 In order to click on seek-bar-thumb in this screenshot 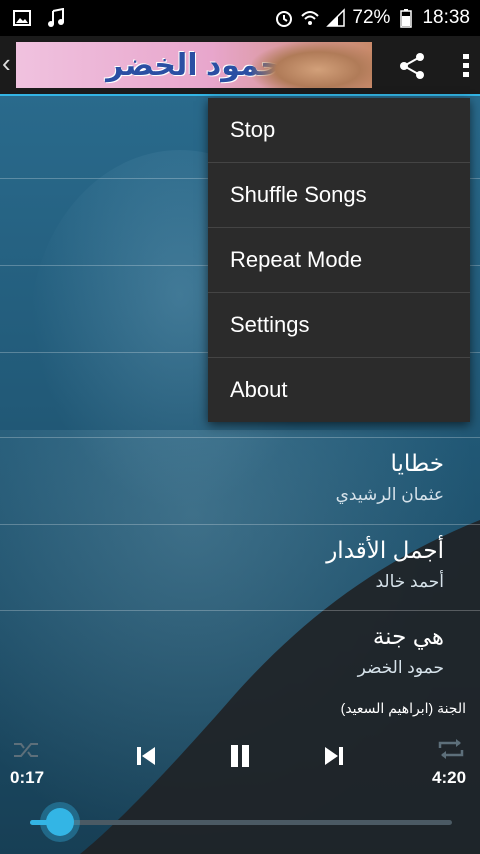, I will do `click(60, 822)`.